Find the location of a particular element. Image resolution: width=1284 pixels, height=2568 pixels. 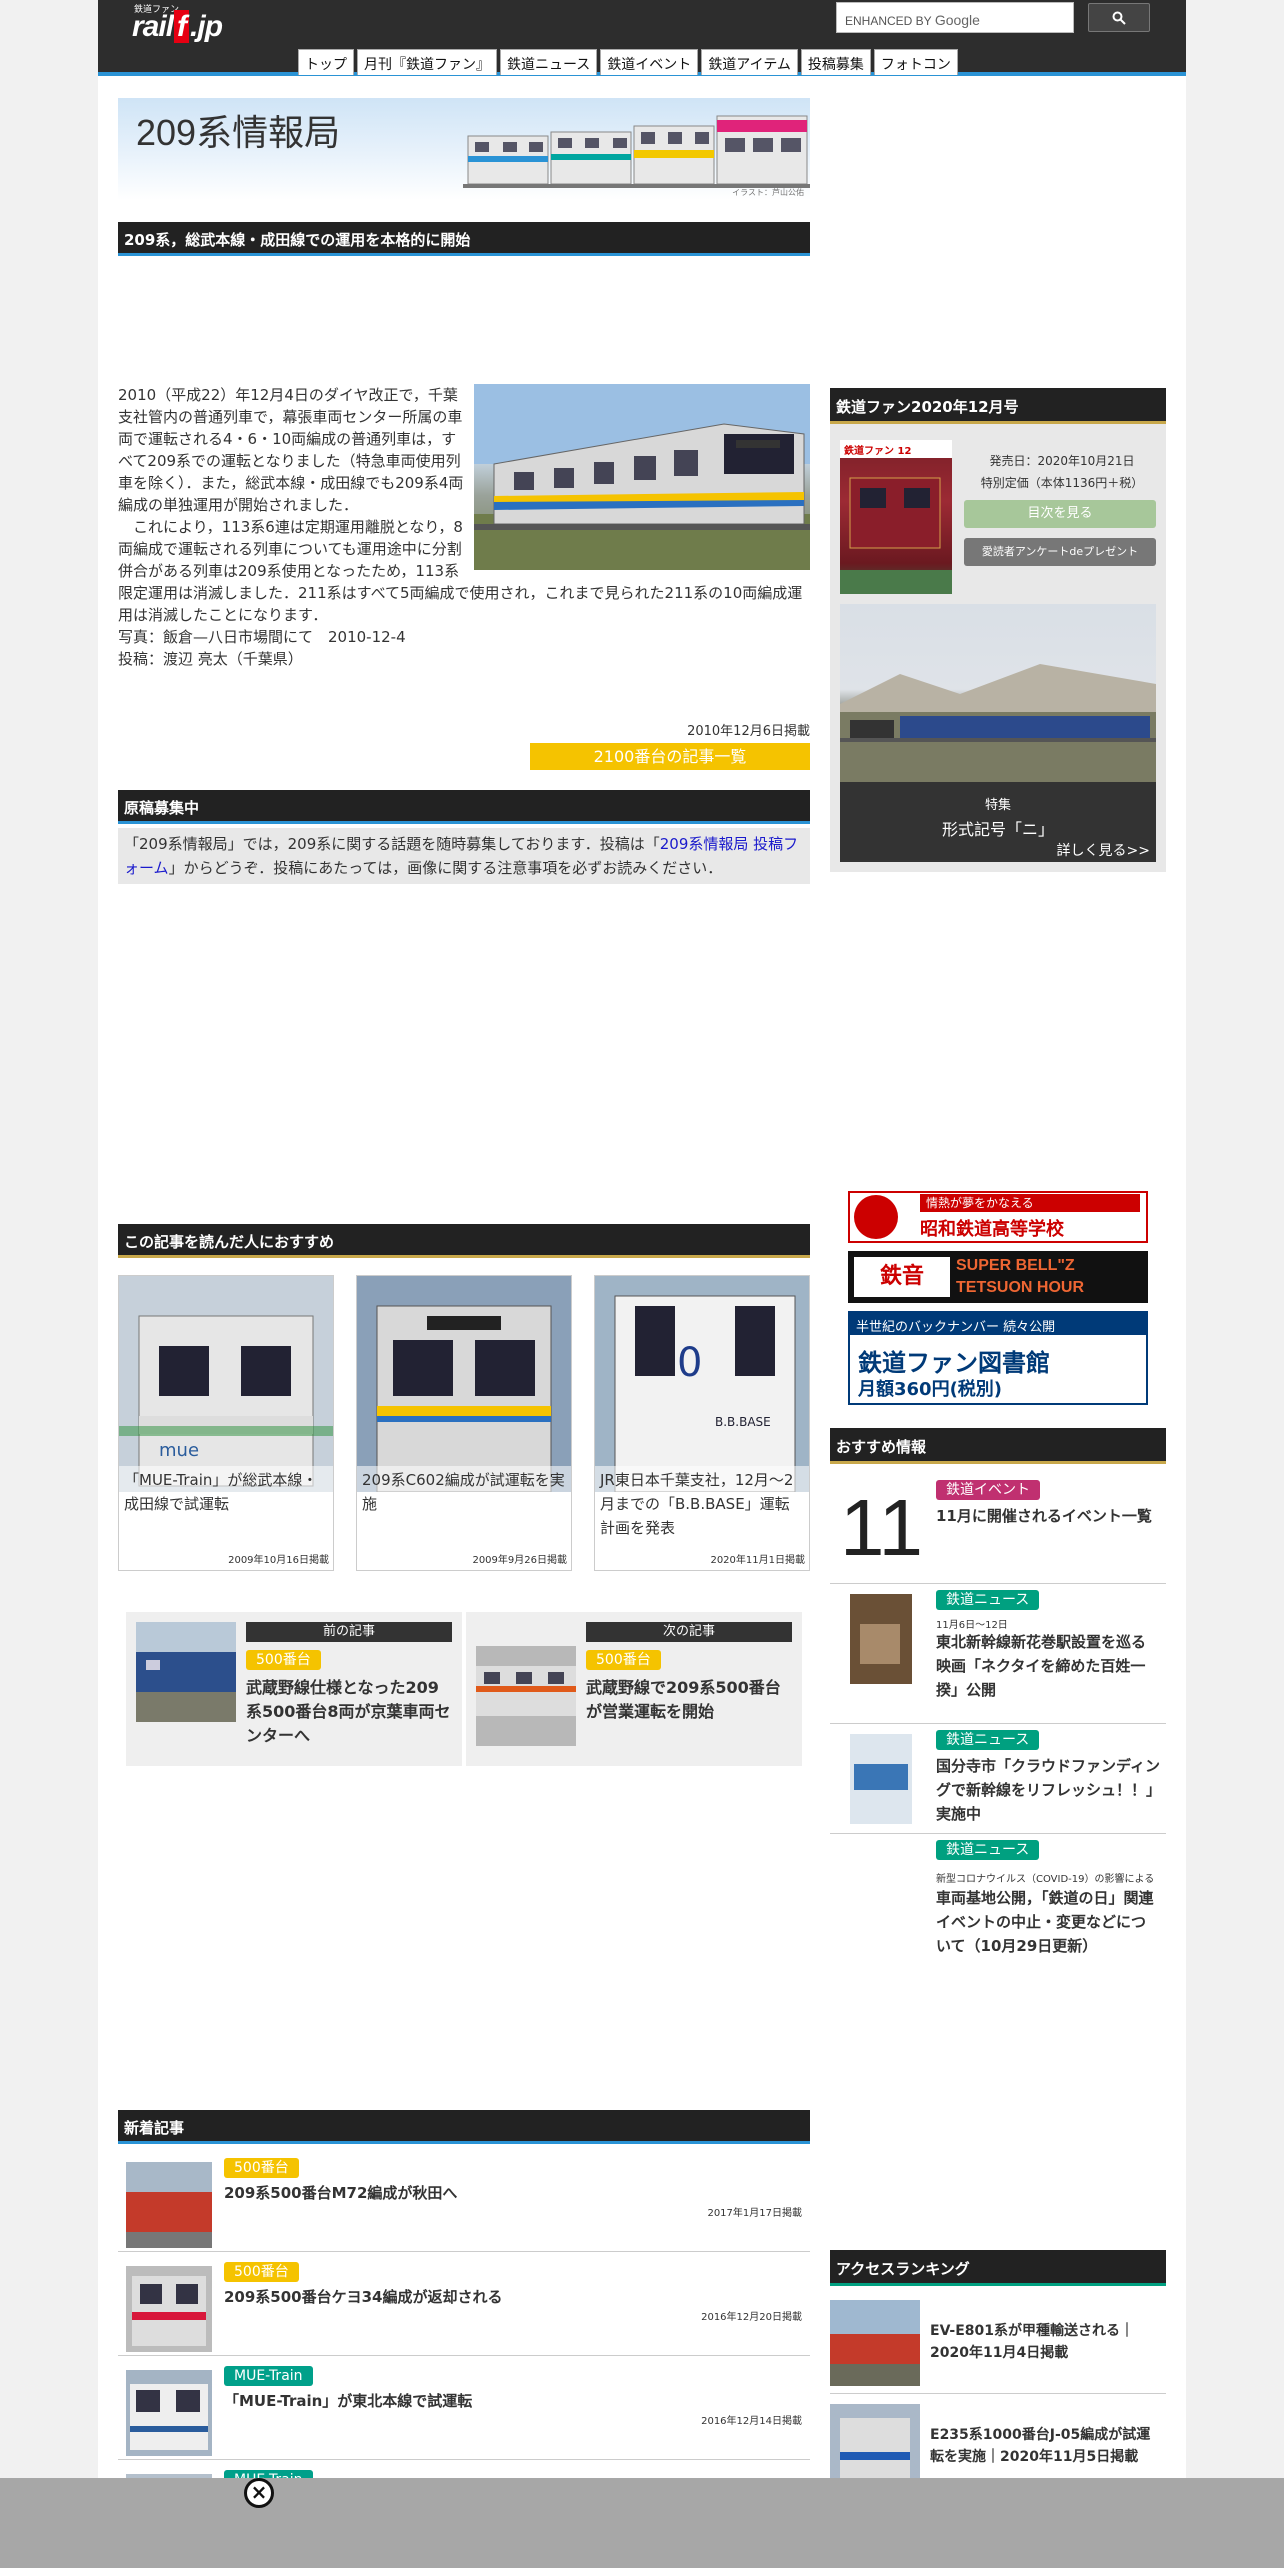

banner-title: 209系情報局 is located at coordinates (238, 132).